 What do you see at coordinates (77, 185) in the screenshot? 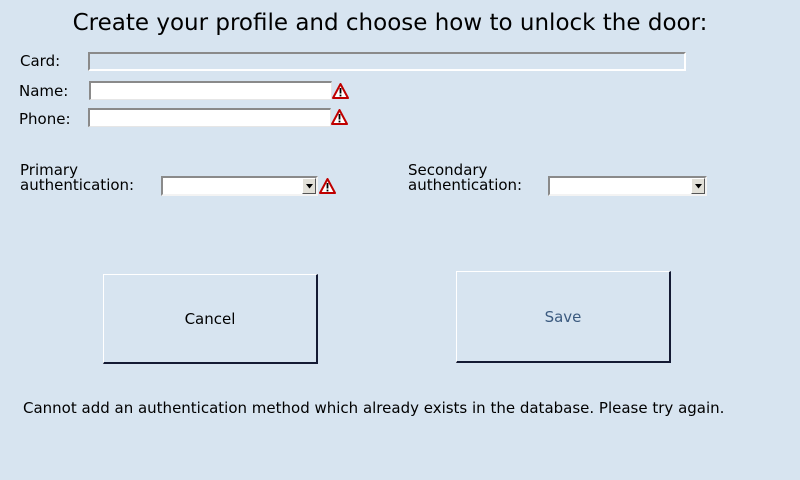
I see `primary-auth-label-line2: authentication:` at bounding box center [77, 185].